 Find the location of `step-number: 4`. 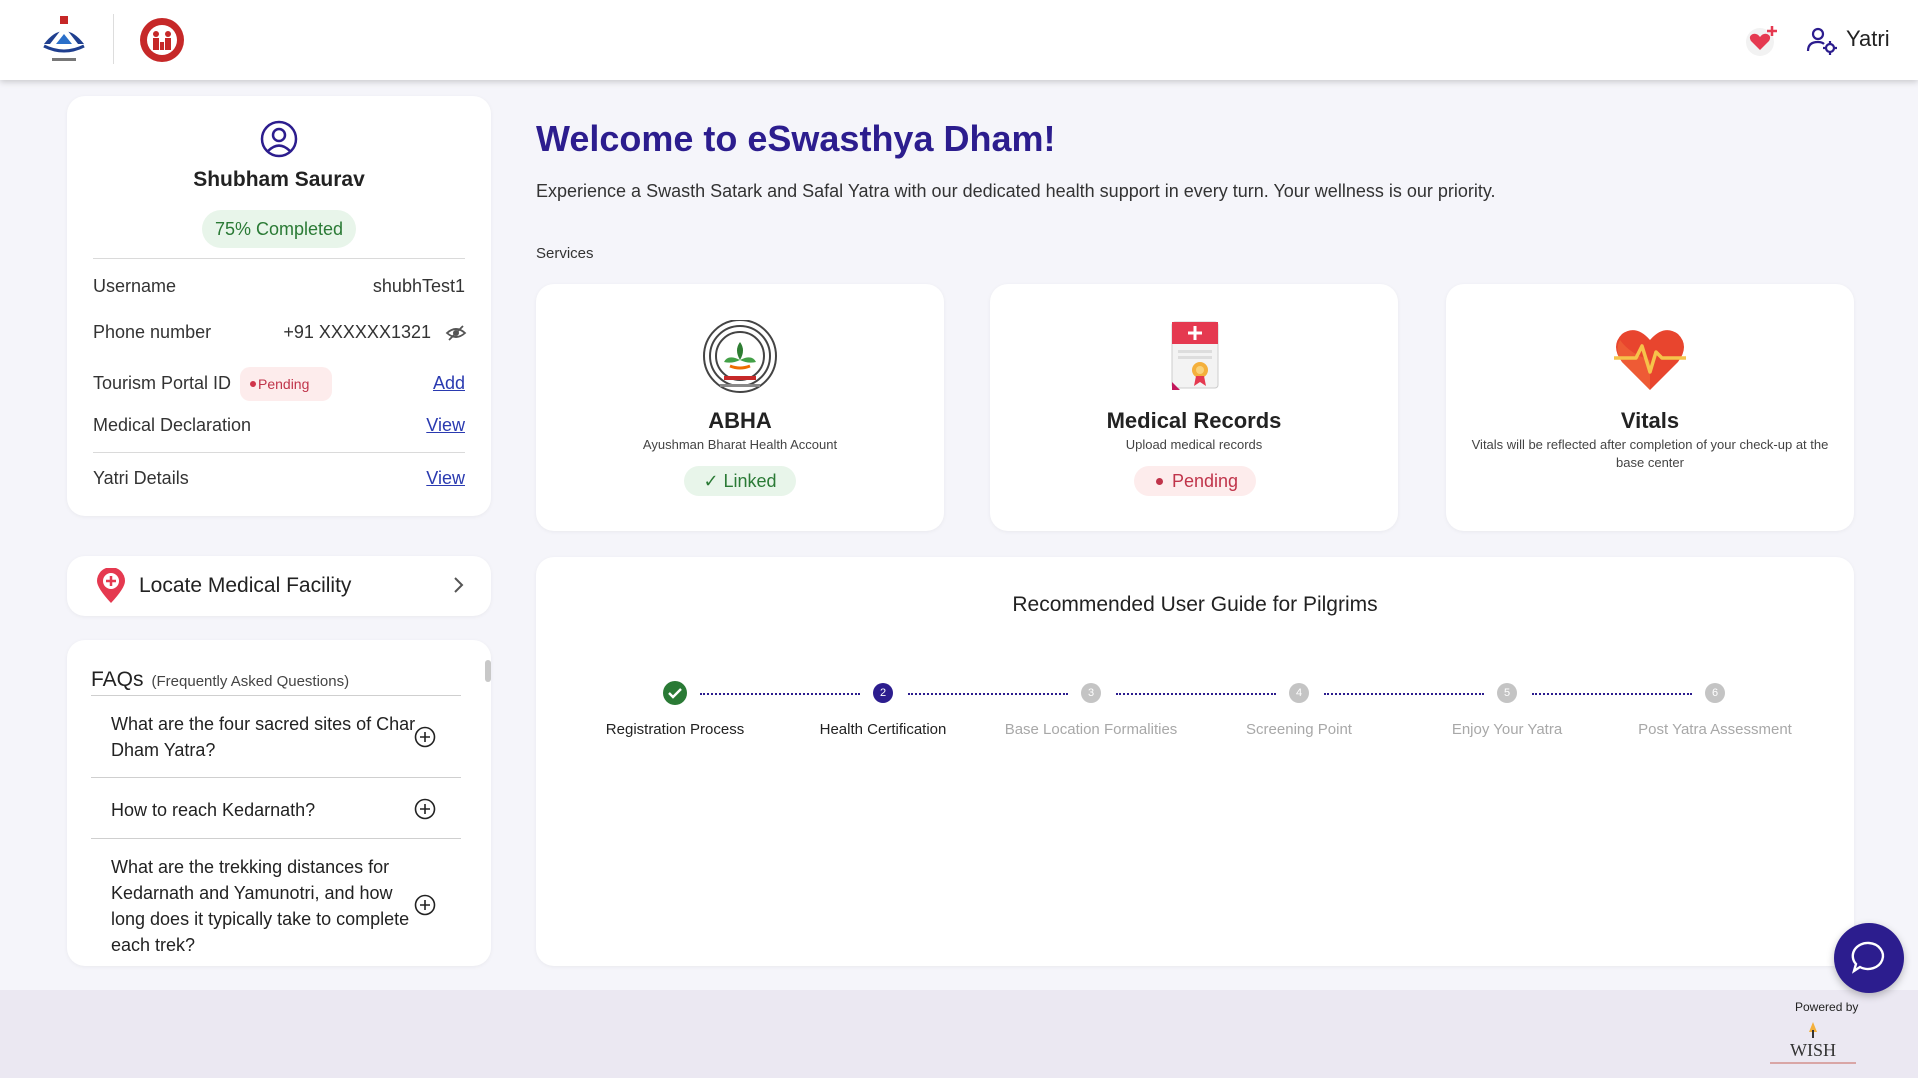

step-number: 4 is located at coordinates (1299, 693).